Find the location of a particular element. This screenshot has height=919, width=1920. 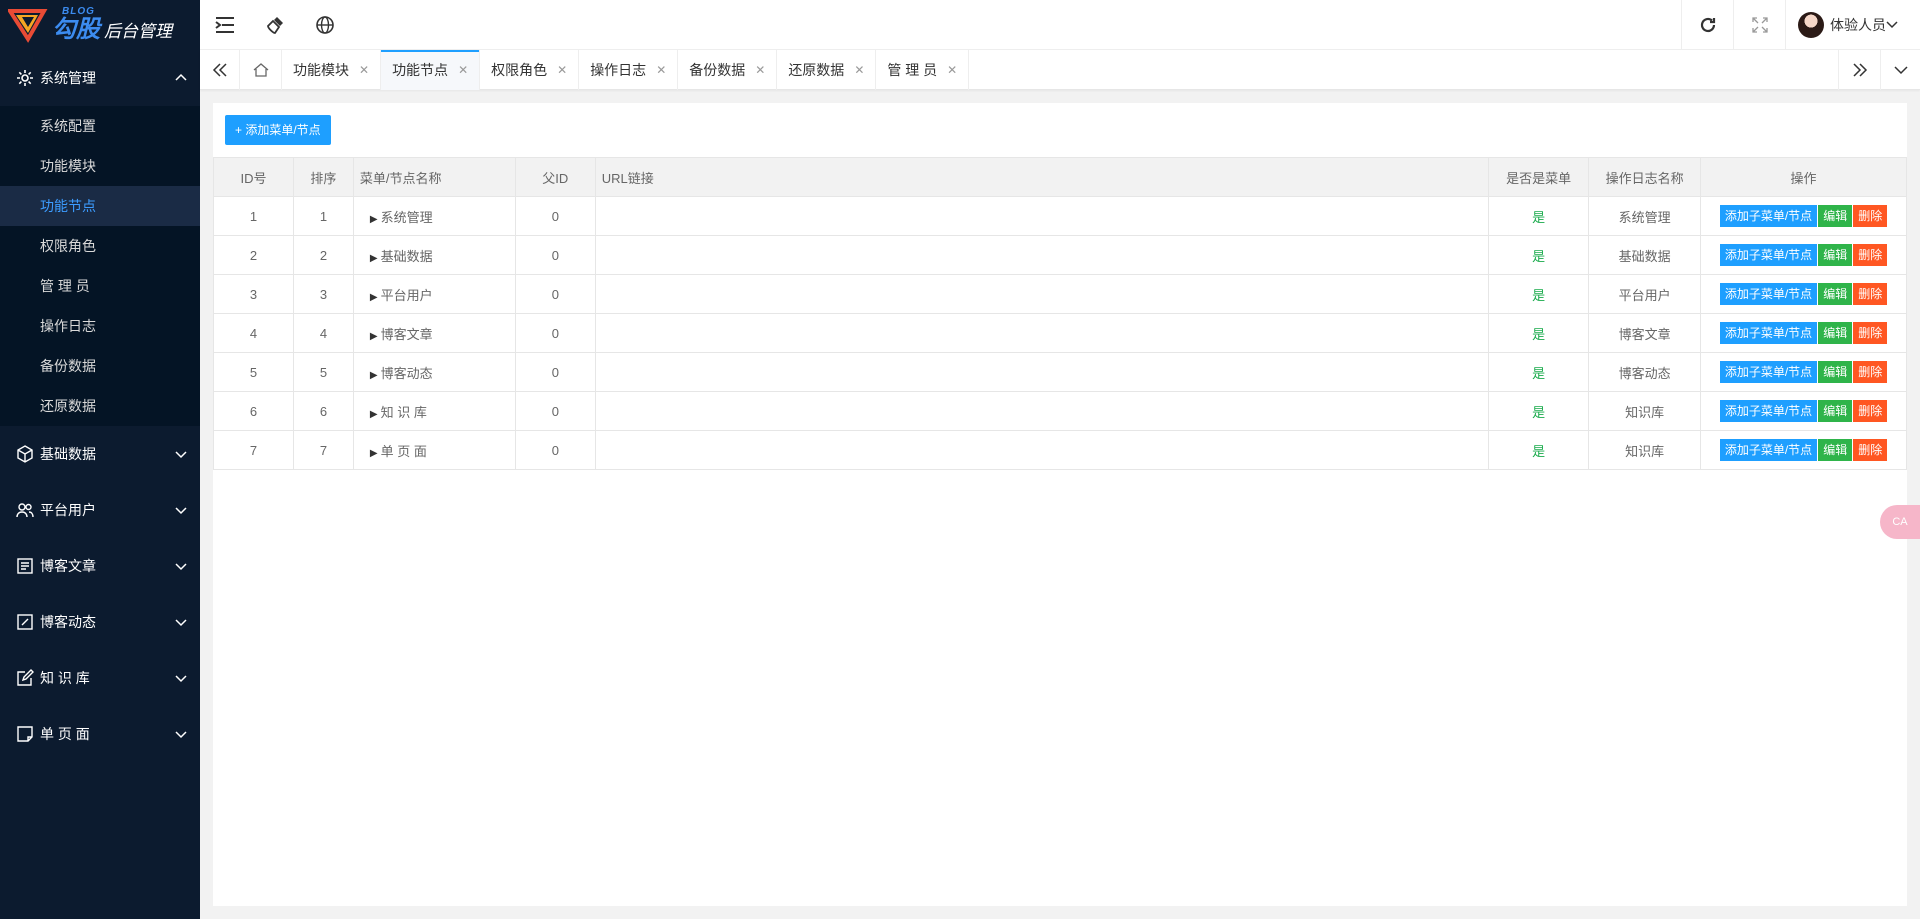

cell-sort: 3 is located at coordinates (323, 294).